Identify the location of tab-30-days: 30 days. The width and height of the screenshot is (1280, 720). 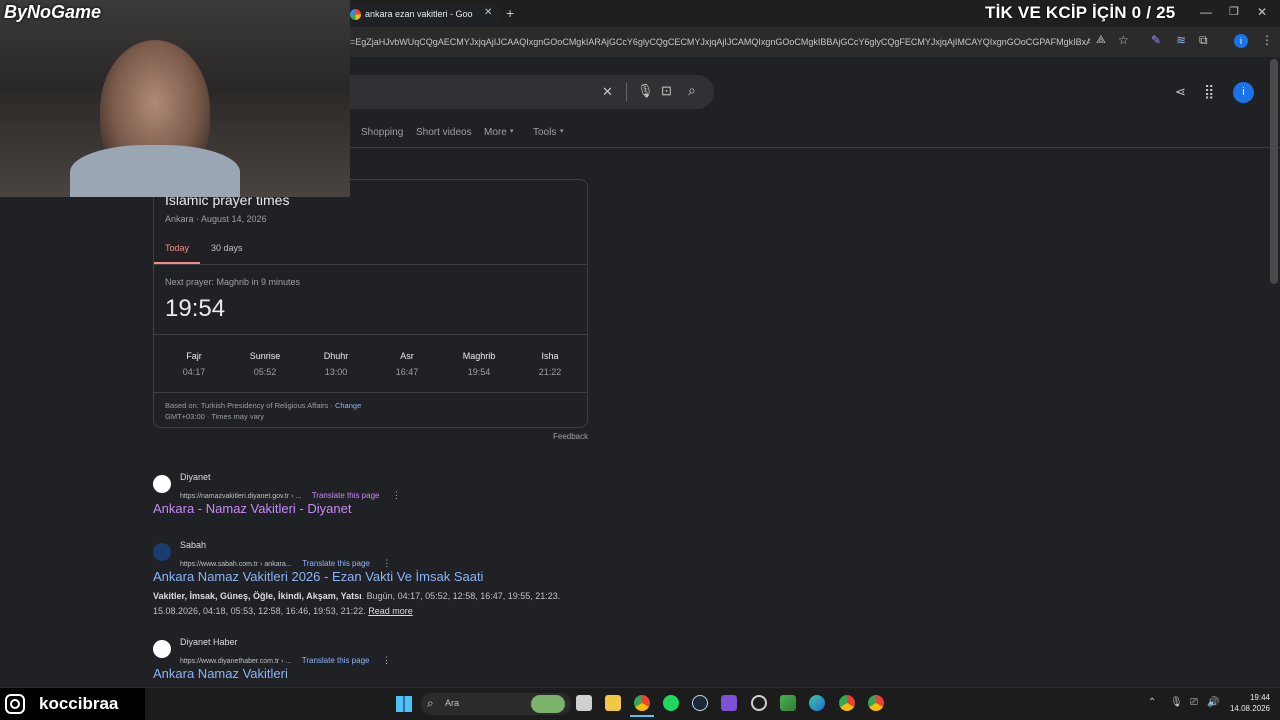
(227, 248).